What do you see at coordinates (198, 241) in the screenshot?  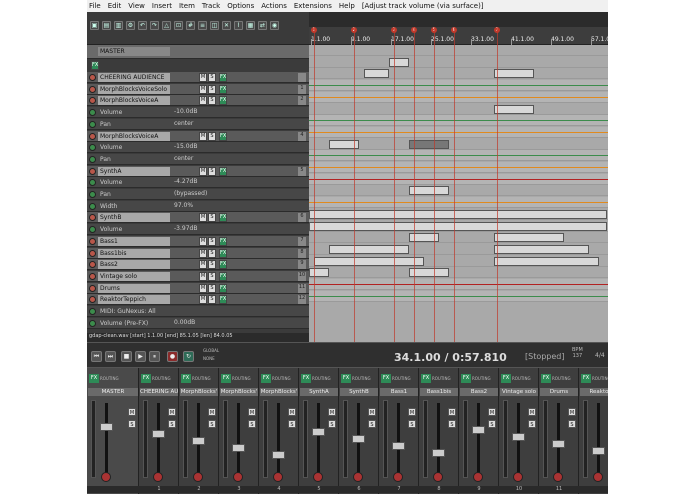 I see `track-row: Bass1 M S FX 7` at bounding box center [198, 241].